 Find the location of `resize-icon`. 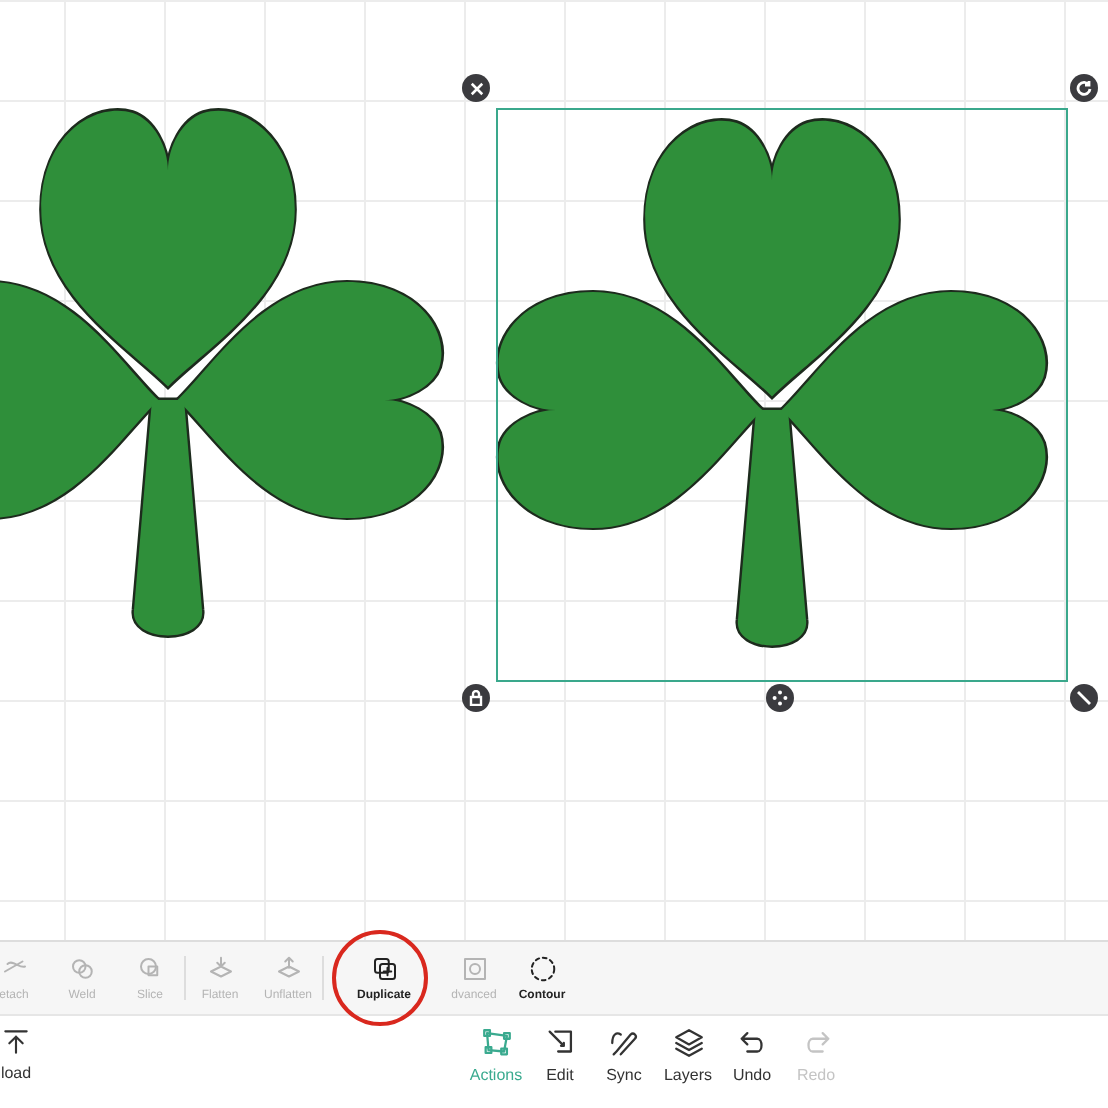

resize-icon is located at coordinates (1084, 698).